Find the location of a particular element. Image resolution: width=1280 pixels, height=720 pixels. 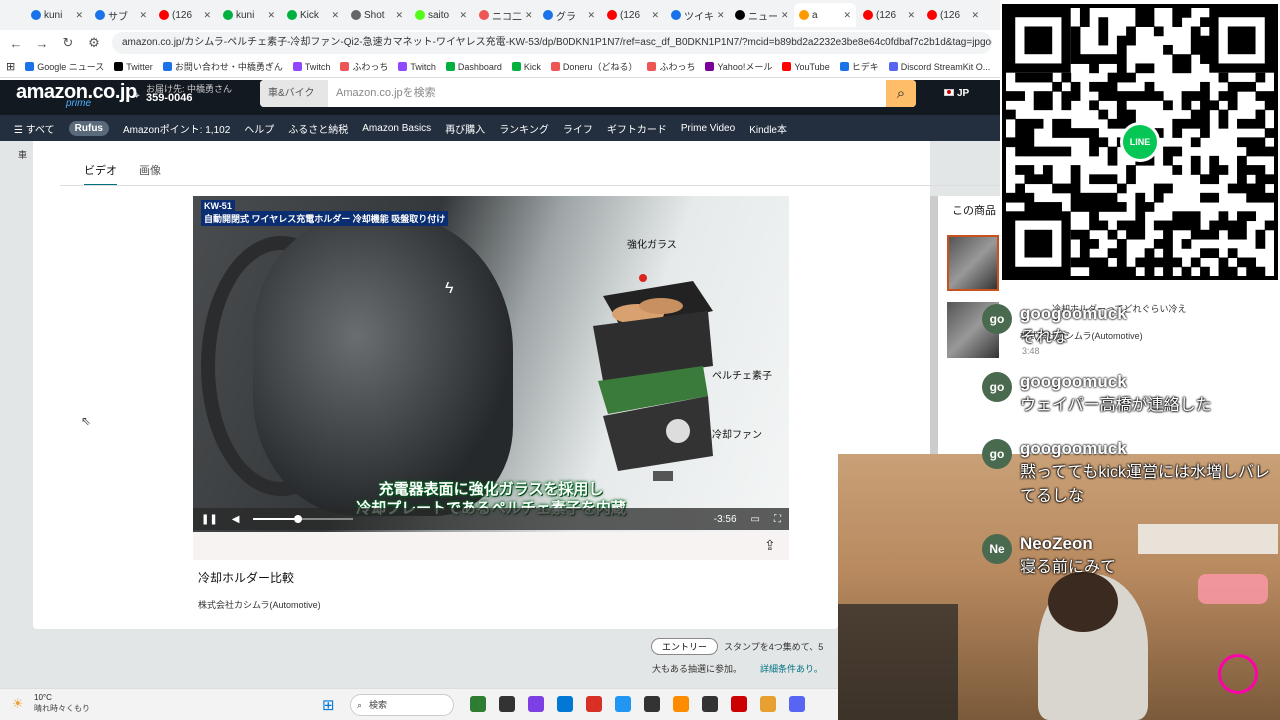

search-button: ⌕ is located at coordinates (901, 93).